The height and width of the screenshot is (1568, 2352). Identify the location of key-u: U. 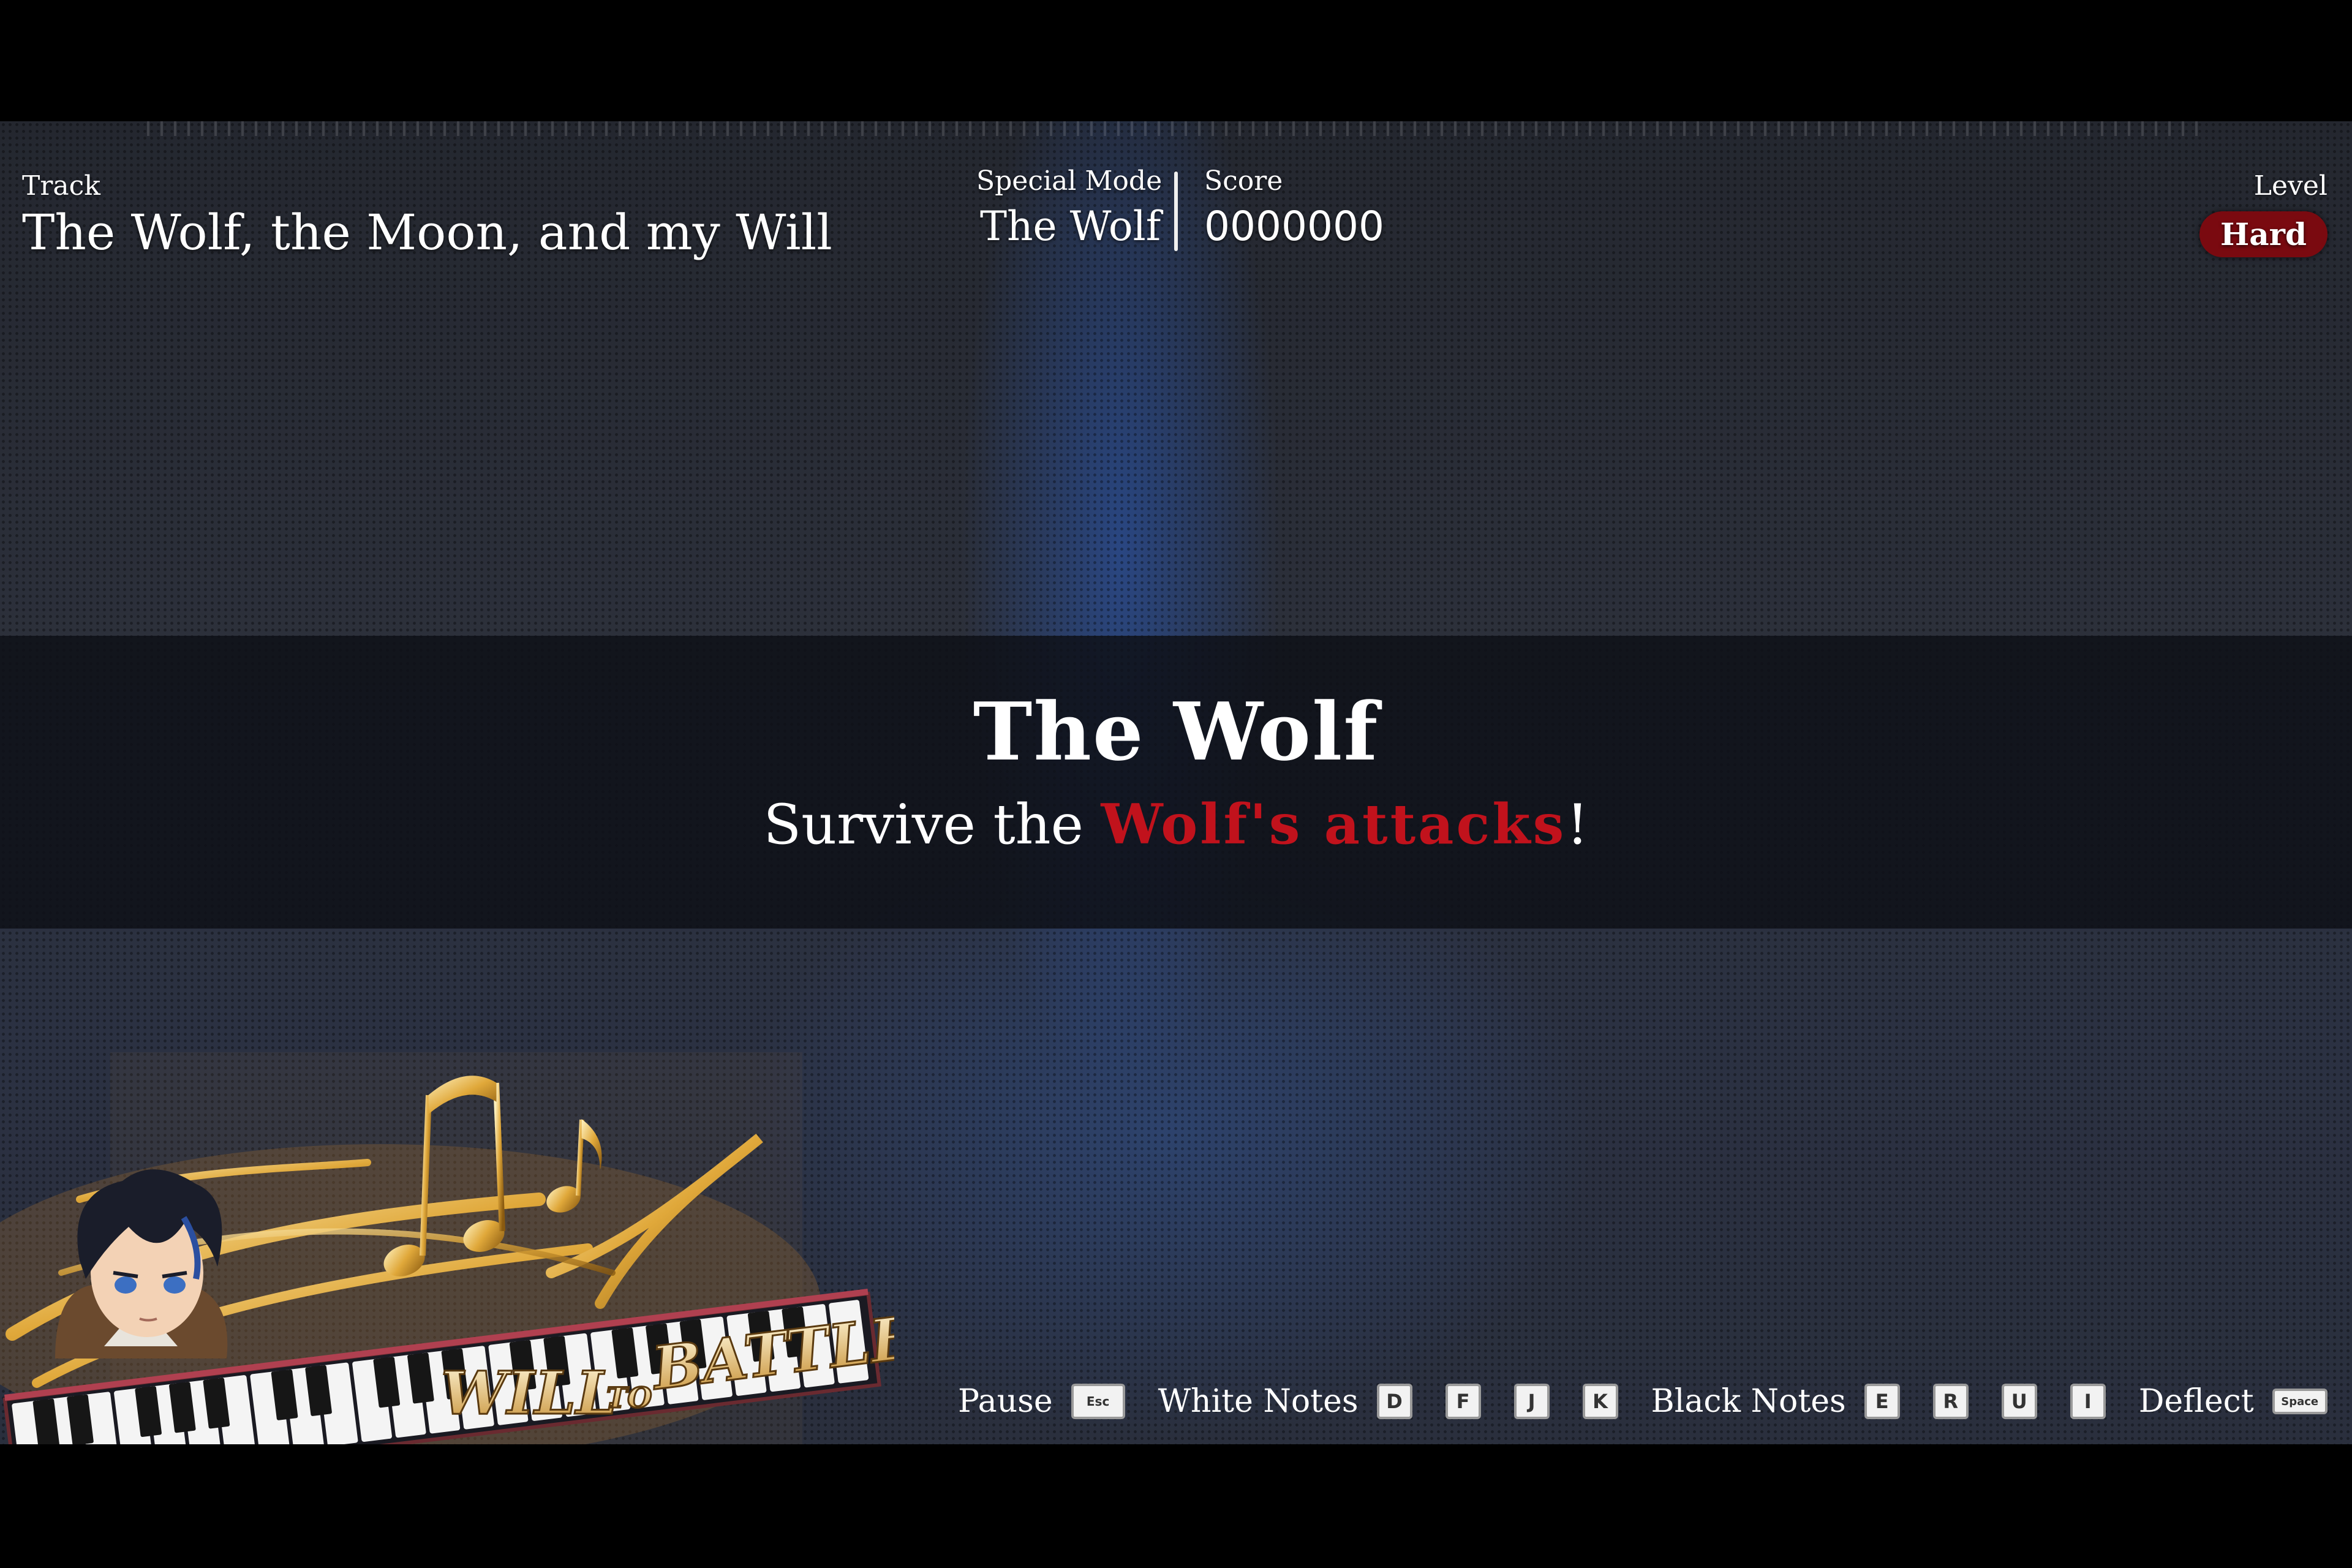
(2019, 1401).